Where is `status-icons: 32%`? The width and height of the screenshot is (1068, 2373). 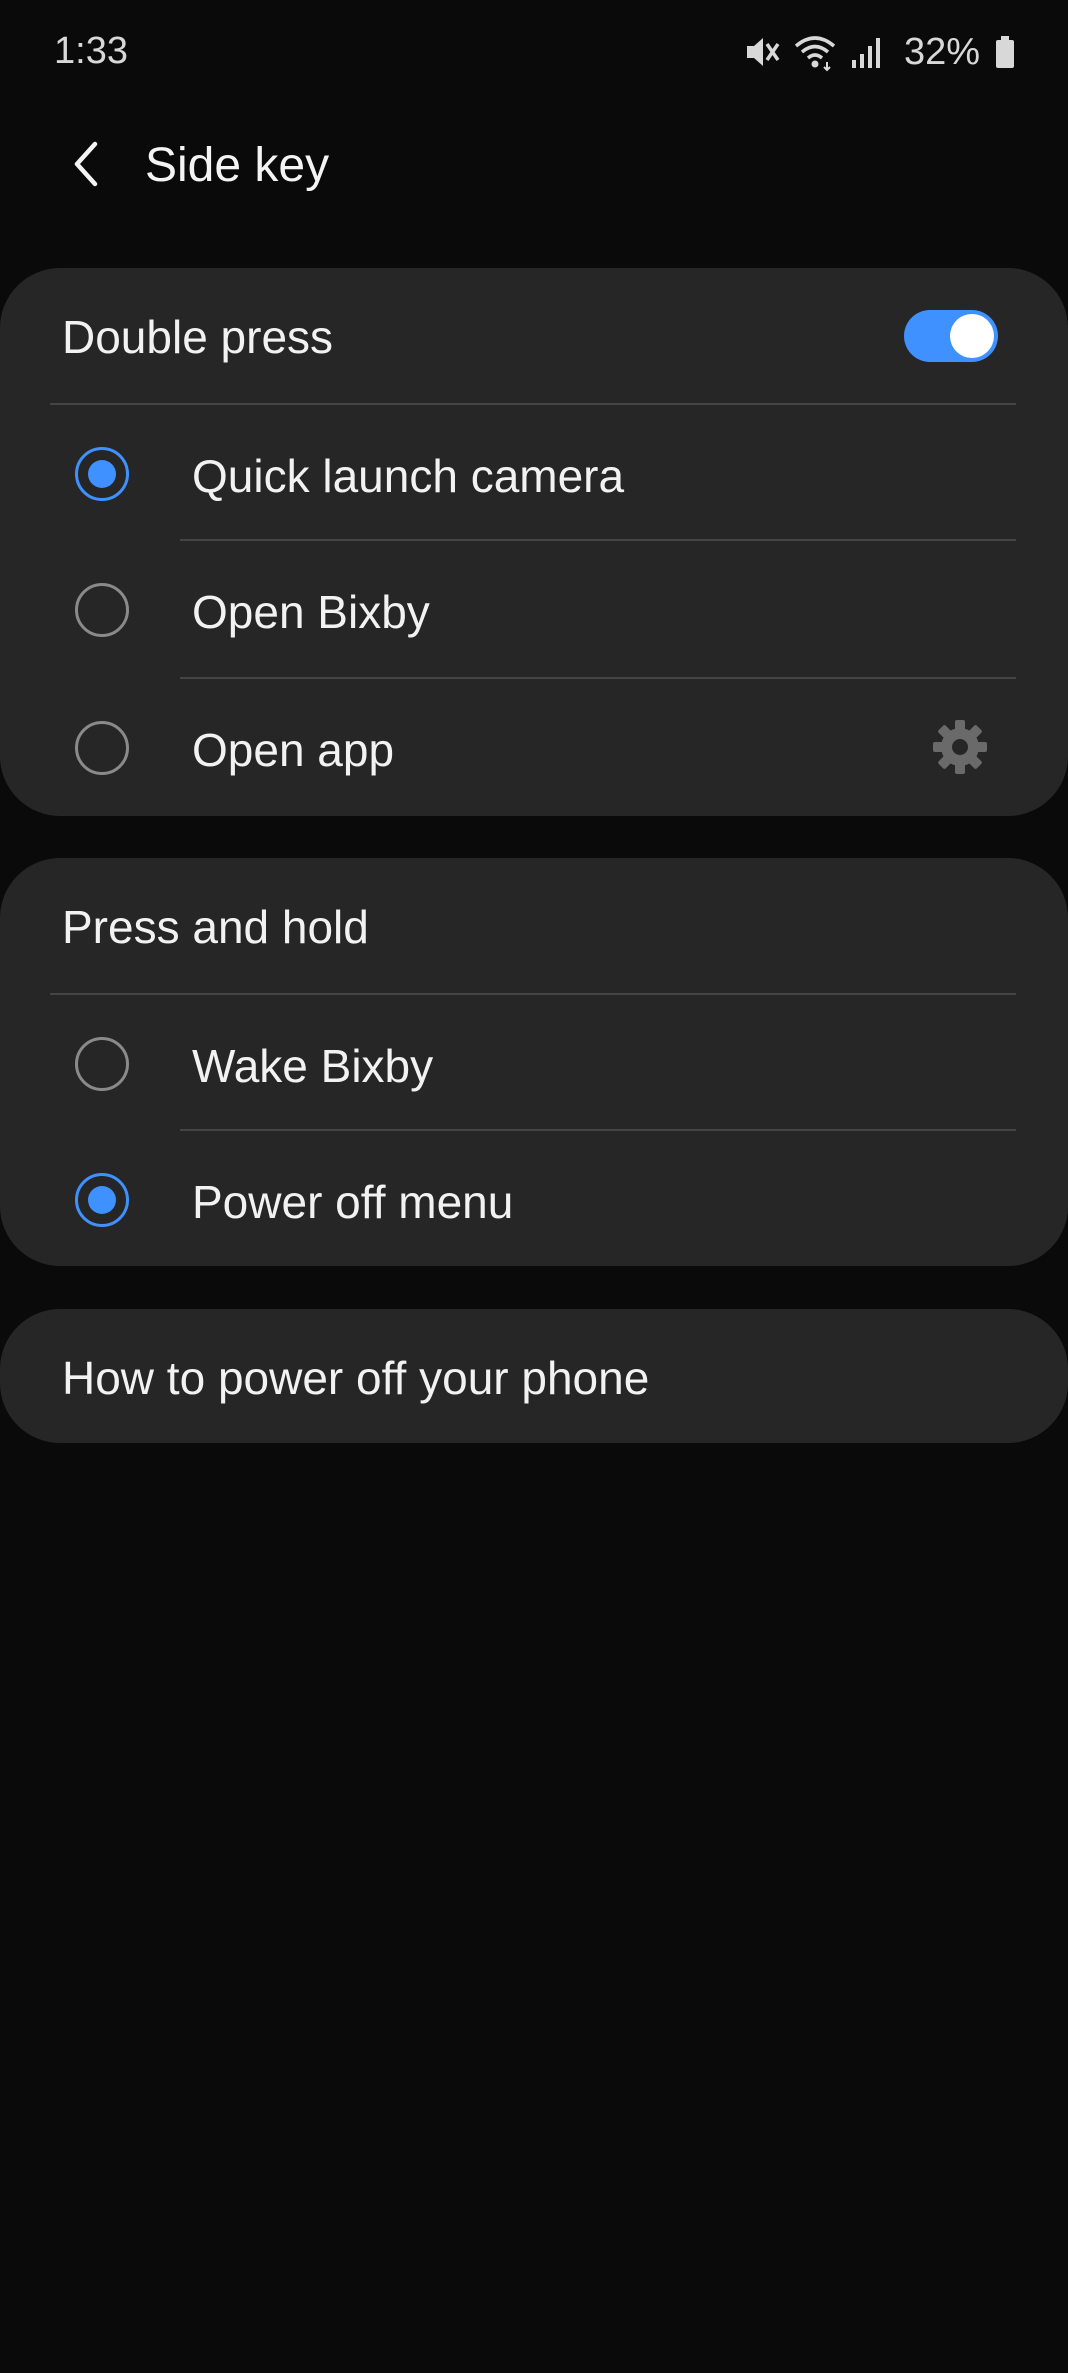
status-icons: 32% is located at coordinates (880, 52).